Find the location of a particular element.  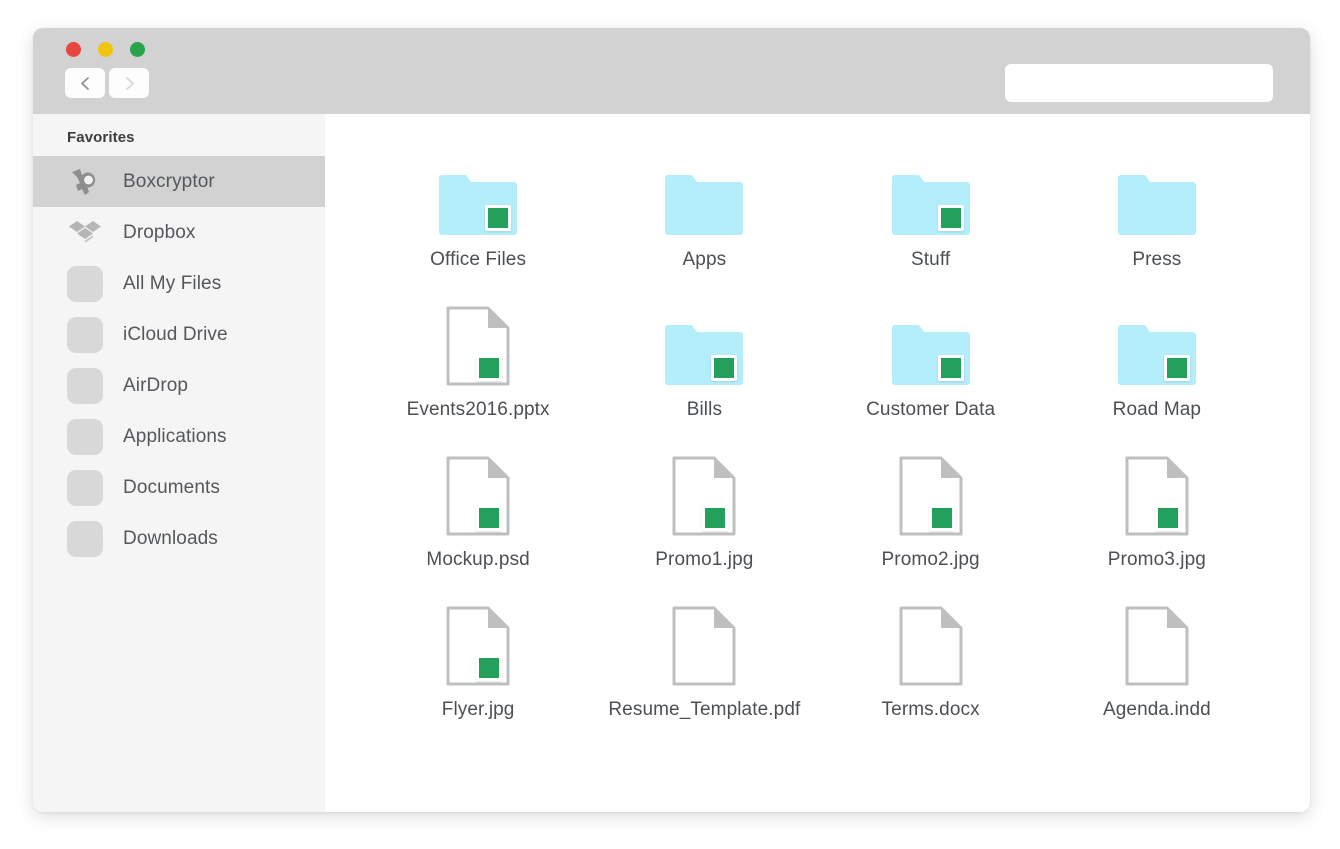

file-item: Promo3.jpg is located at coordinates (1157, 531).